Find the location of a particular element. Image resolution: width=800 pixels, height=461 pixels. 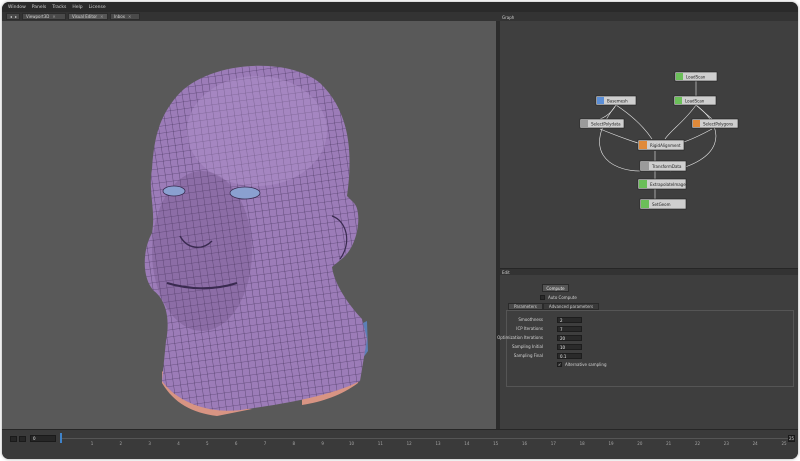

menu-help: Help is located at coordinates (77, 7).